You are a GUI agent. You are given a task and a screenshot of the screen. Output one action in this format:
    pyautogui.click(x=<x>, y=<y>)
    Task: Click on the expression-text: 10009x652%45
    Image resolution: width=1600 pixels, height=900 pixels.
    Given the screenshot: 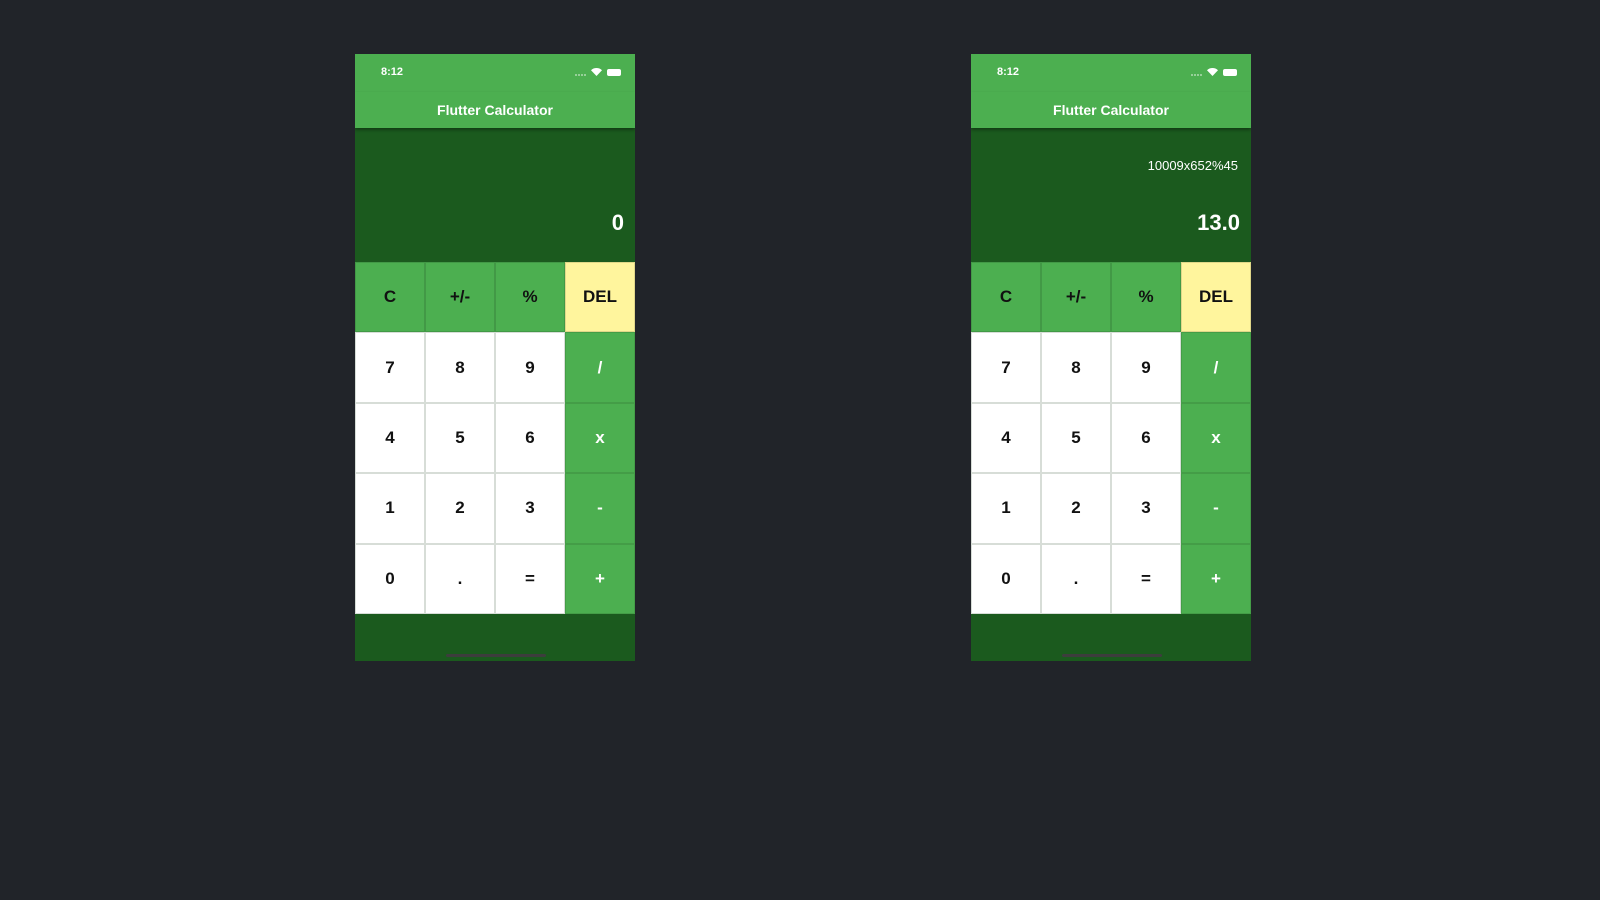 What is the action you would take?
    pyautogui.click(x=1192, y=165)
    